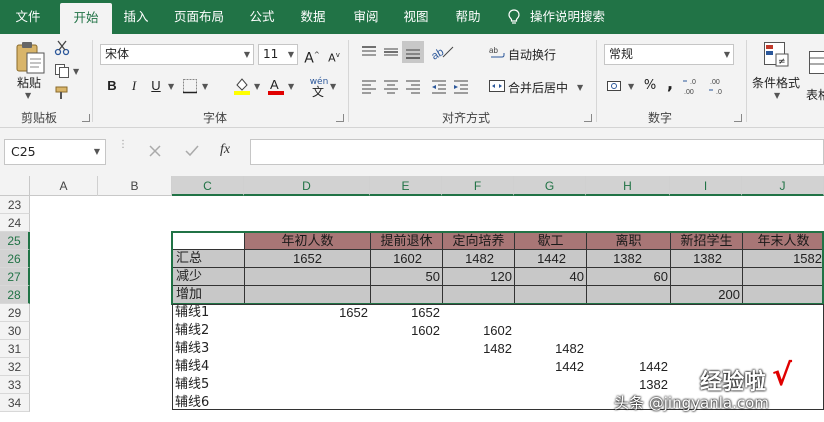 This screenshot has height=422, width=824. Describe the element at coordinates (537, 152) in the screenshot. I see `formula-input` at that location.